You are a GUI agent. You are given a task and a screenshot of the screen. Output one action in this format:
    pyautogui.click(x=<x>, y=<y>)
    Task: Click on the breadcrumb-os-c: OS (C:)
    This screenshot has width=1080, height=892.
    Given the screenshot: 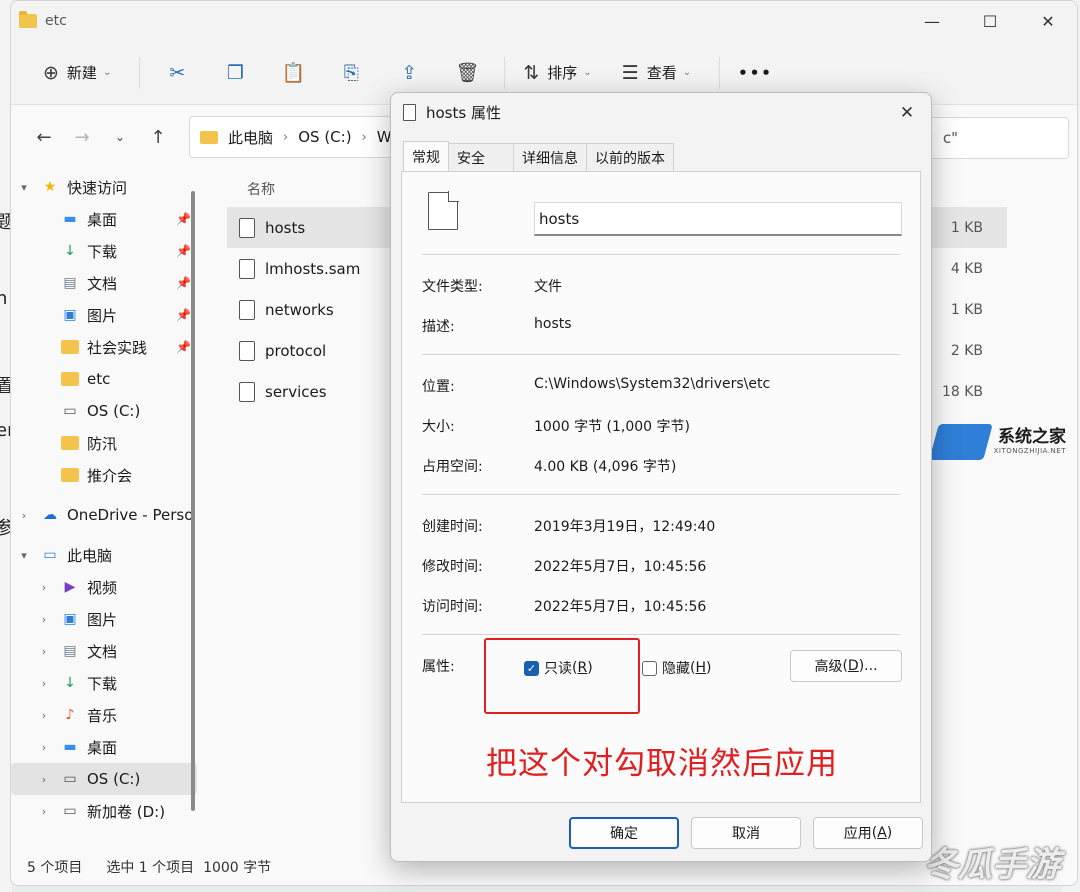 What is the action you would take?
    pyautogui.click(x=324, y=137)
    